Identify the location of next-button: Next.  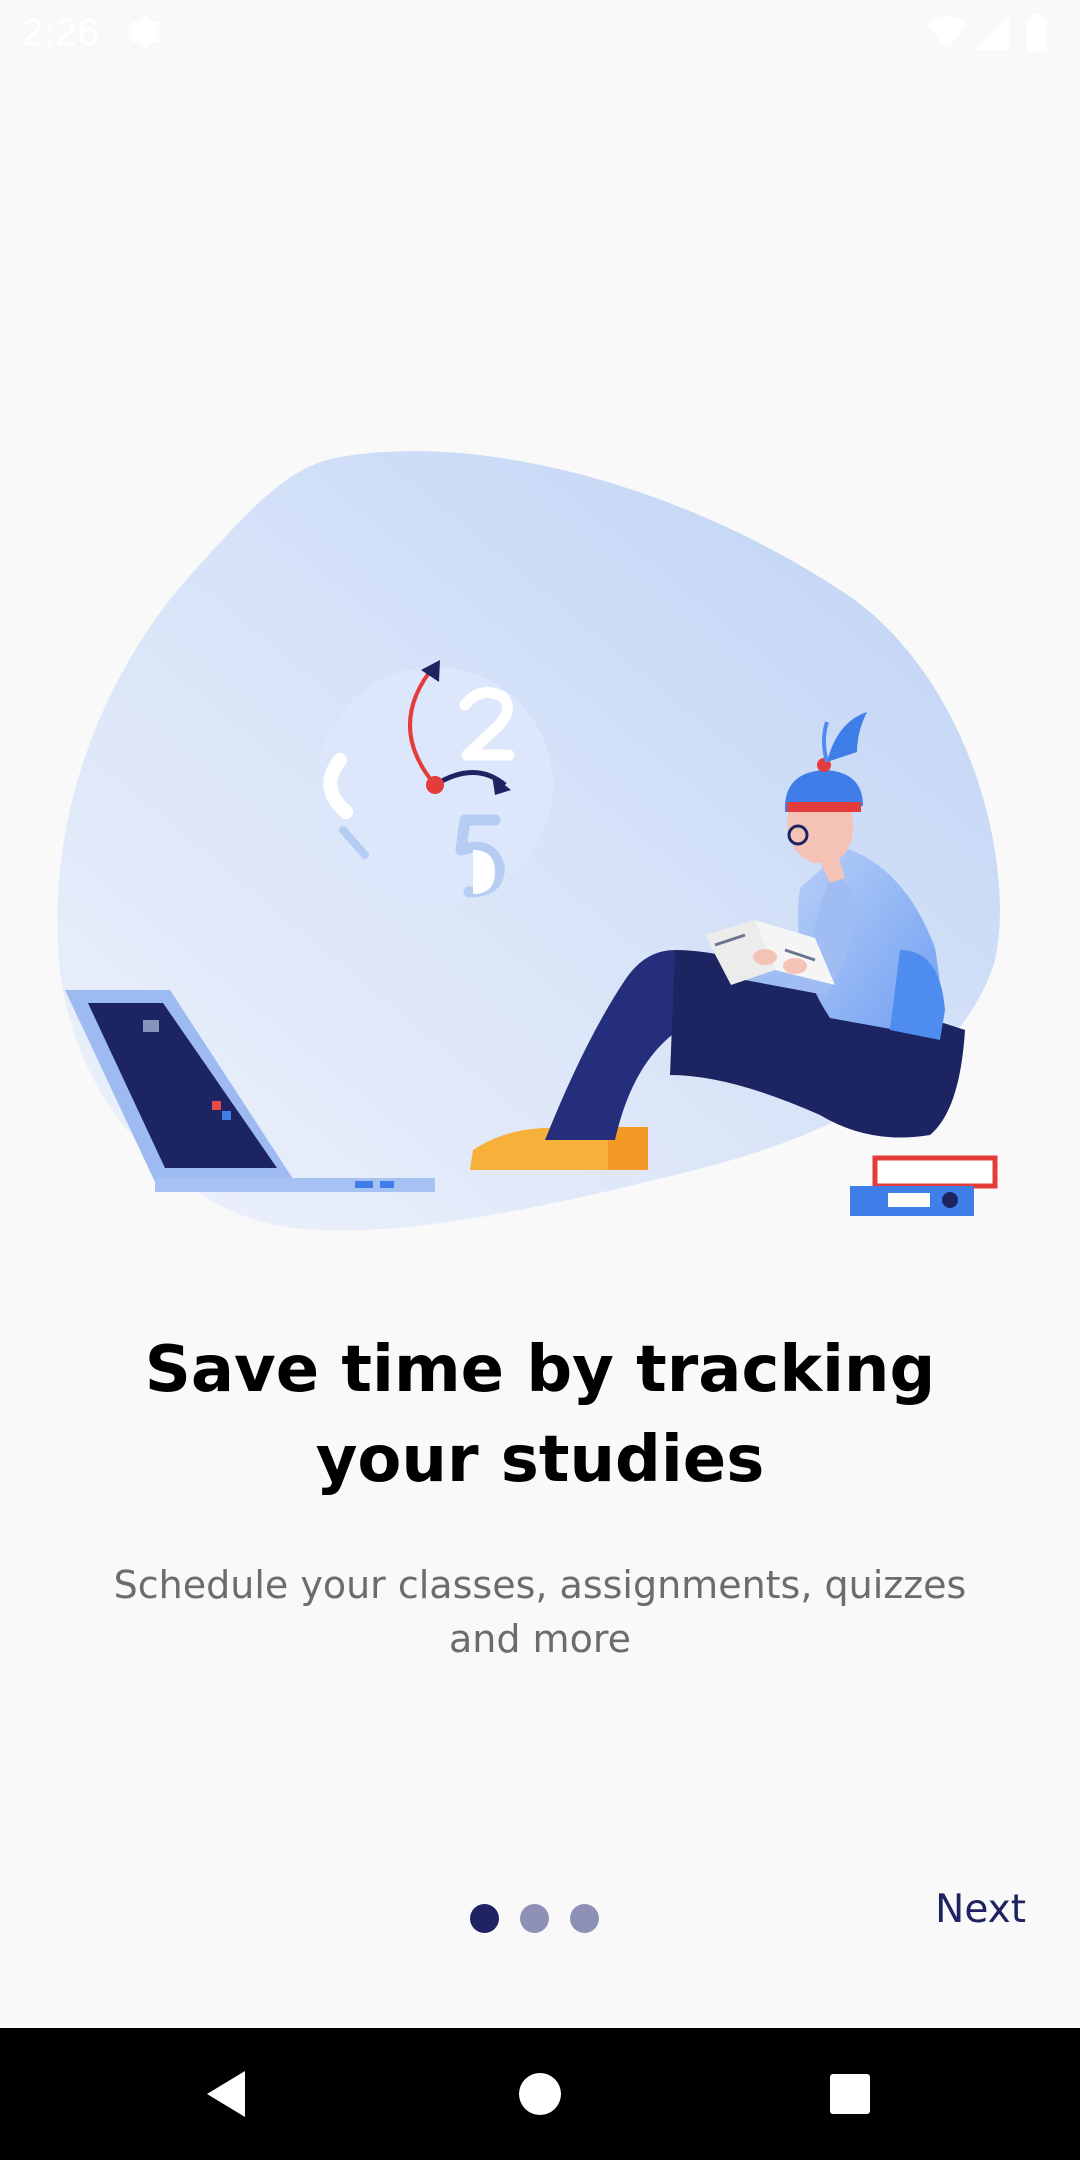
(980, 1910).